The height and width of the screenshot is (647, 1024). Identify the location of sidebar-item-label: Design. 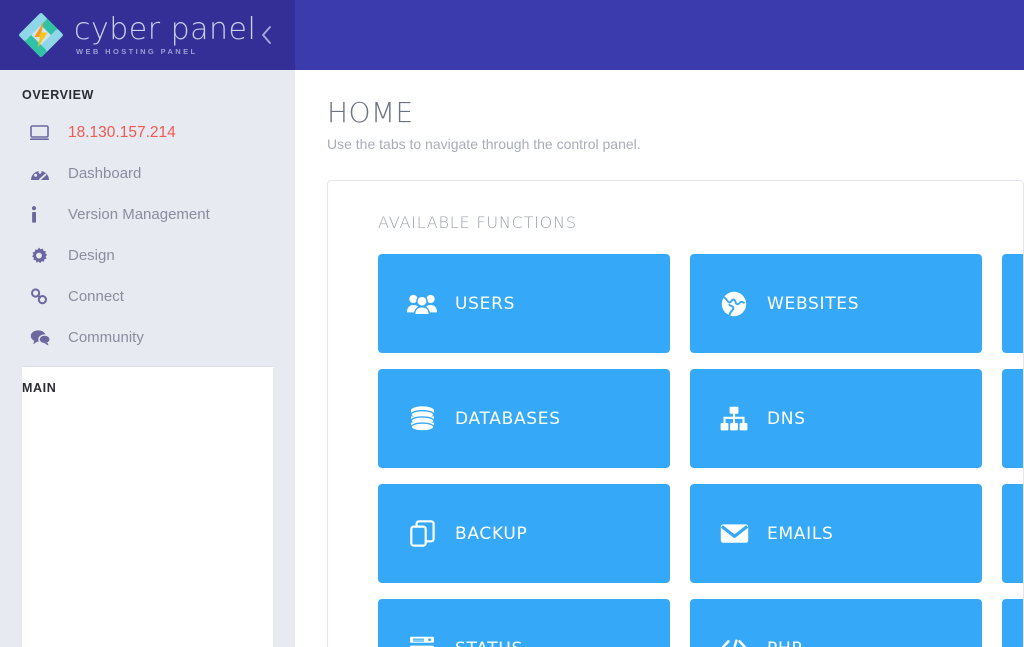
(91, 255).